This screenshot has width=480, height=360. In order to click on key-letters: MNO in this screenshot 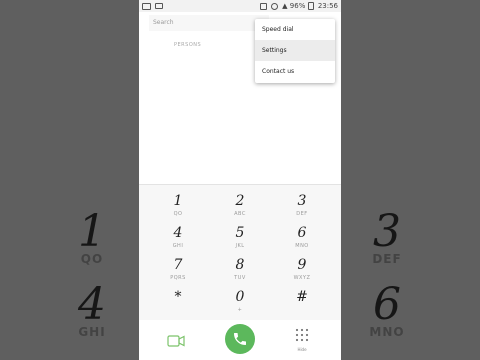, I will do `click(302, 246)`.